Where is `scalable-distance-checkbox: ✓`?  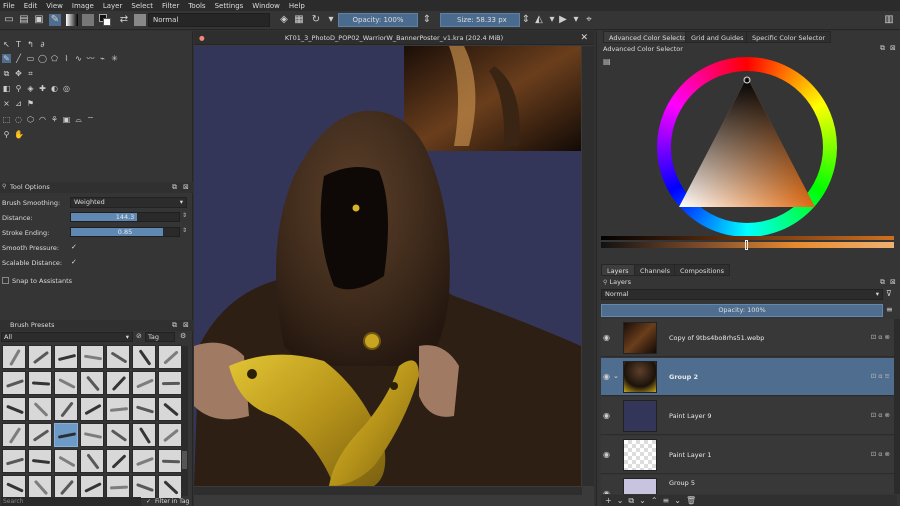
scalable-distance-checkbox: ✓ is located at coordinates (74, 262).